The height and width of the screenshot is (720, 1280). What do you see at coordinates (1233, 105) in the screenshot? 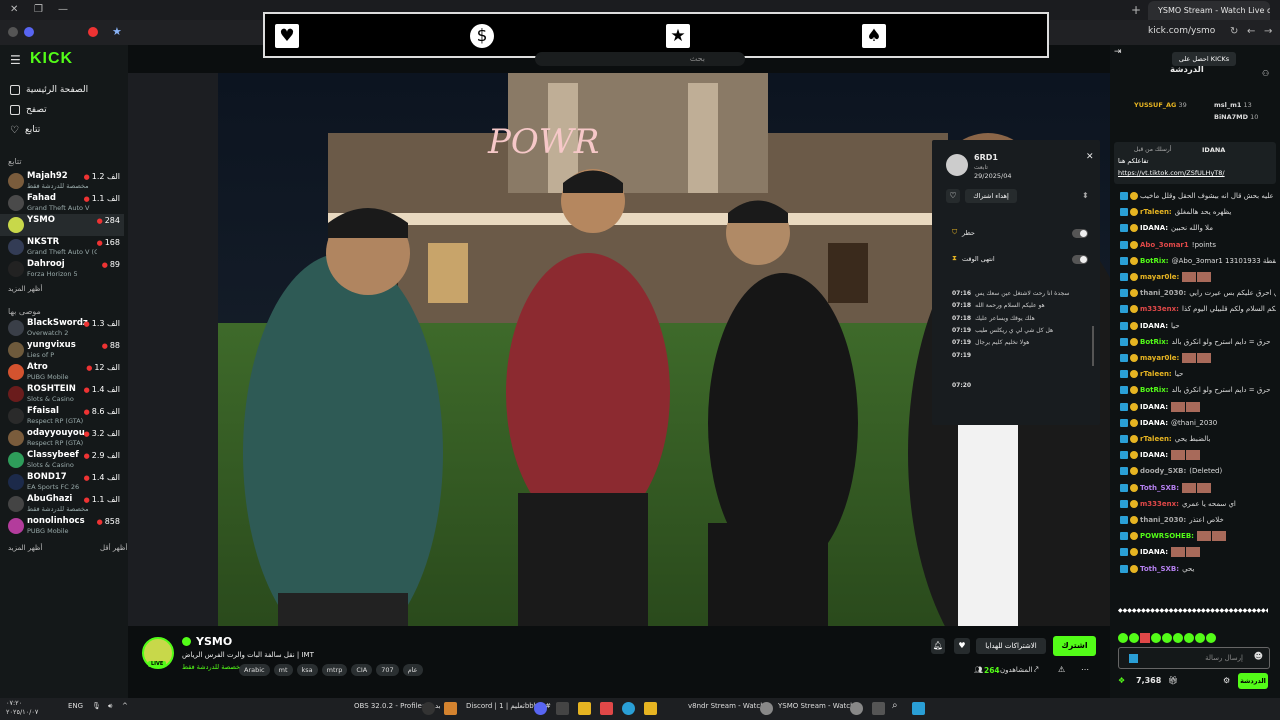
I see `gifter: msl_m1 13` at bounding box center [1233, 105].